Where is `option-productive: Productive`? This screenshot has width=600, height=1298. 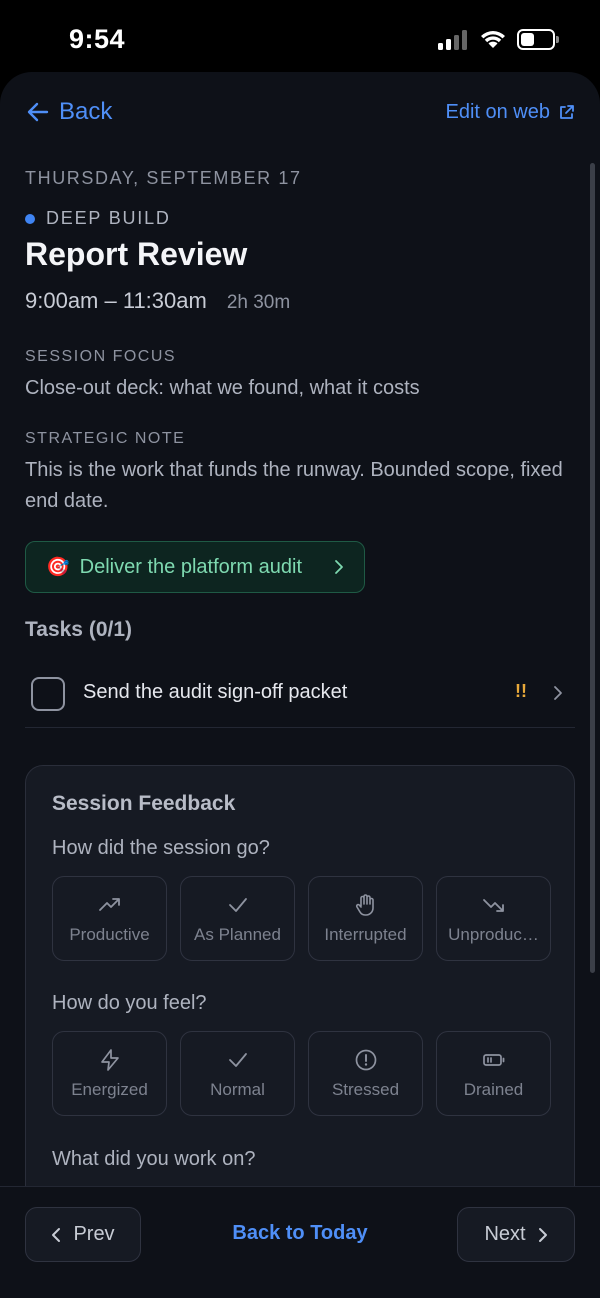 option-productive: Productive is located at coordinates (109, 918).